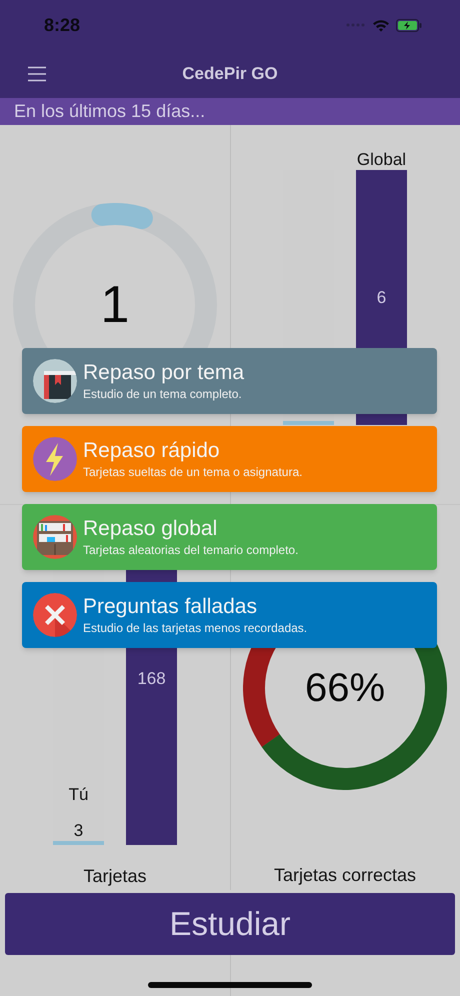 The height and width of the screenshot is (996, 460). I want to click on study-mode-card: Preguntas falladas Estudio de las tarjetas menos recordadas., so click(229, 615).